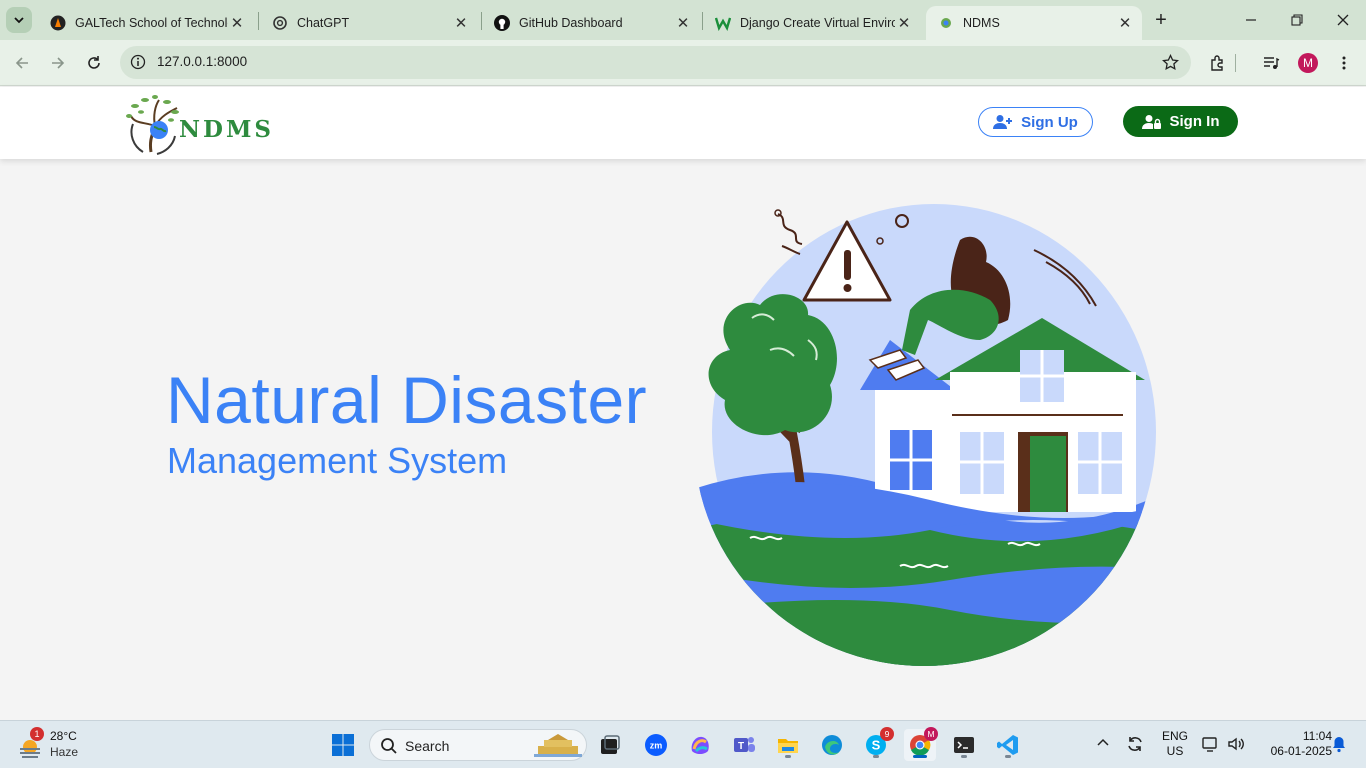 This screenshot has width=1366, height=768. Describe the element at coordinates (817, 23) in the screenshot. I see `tab-title: Django Create Virtual Environment` at that location.